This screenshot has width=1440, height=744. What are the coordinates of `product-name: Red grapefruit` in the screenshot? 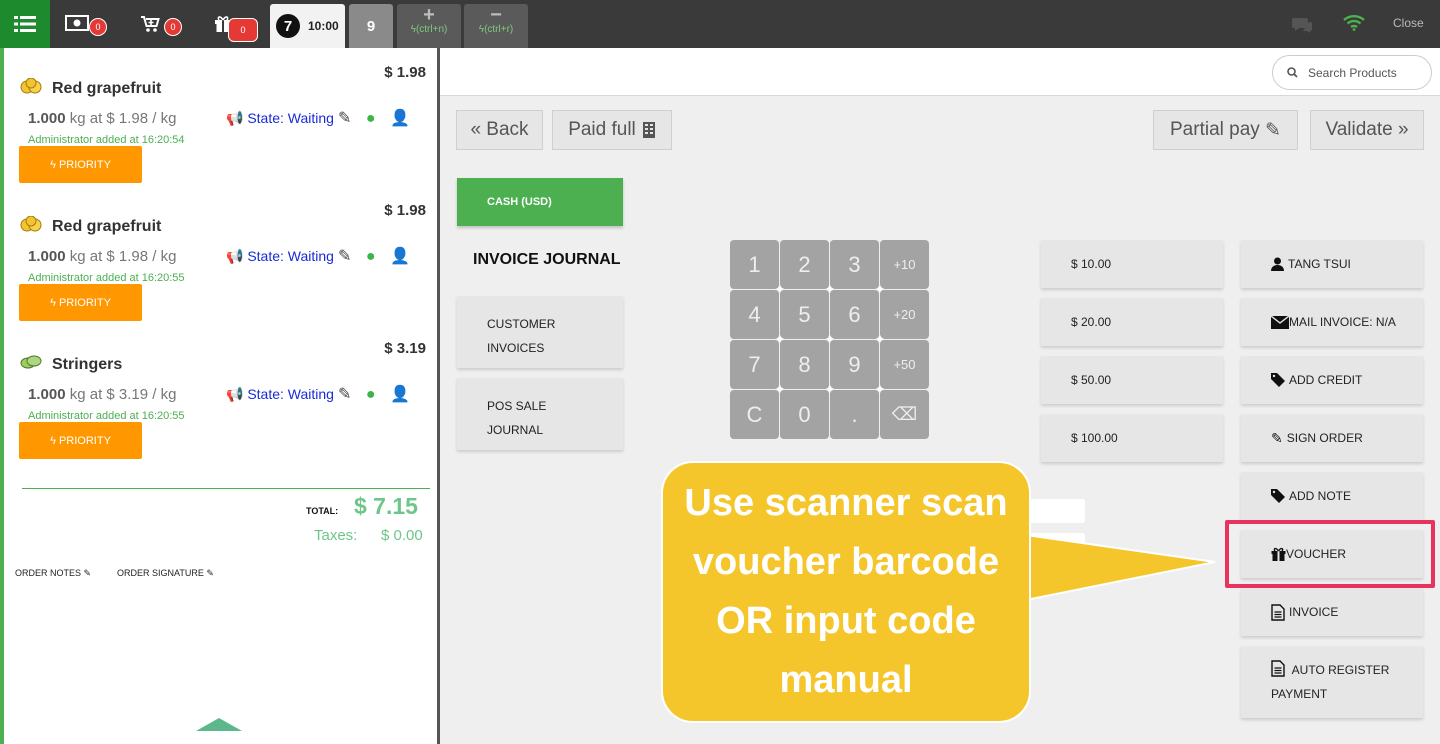 It's located at (107, 226).